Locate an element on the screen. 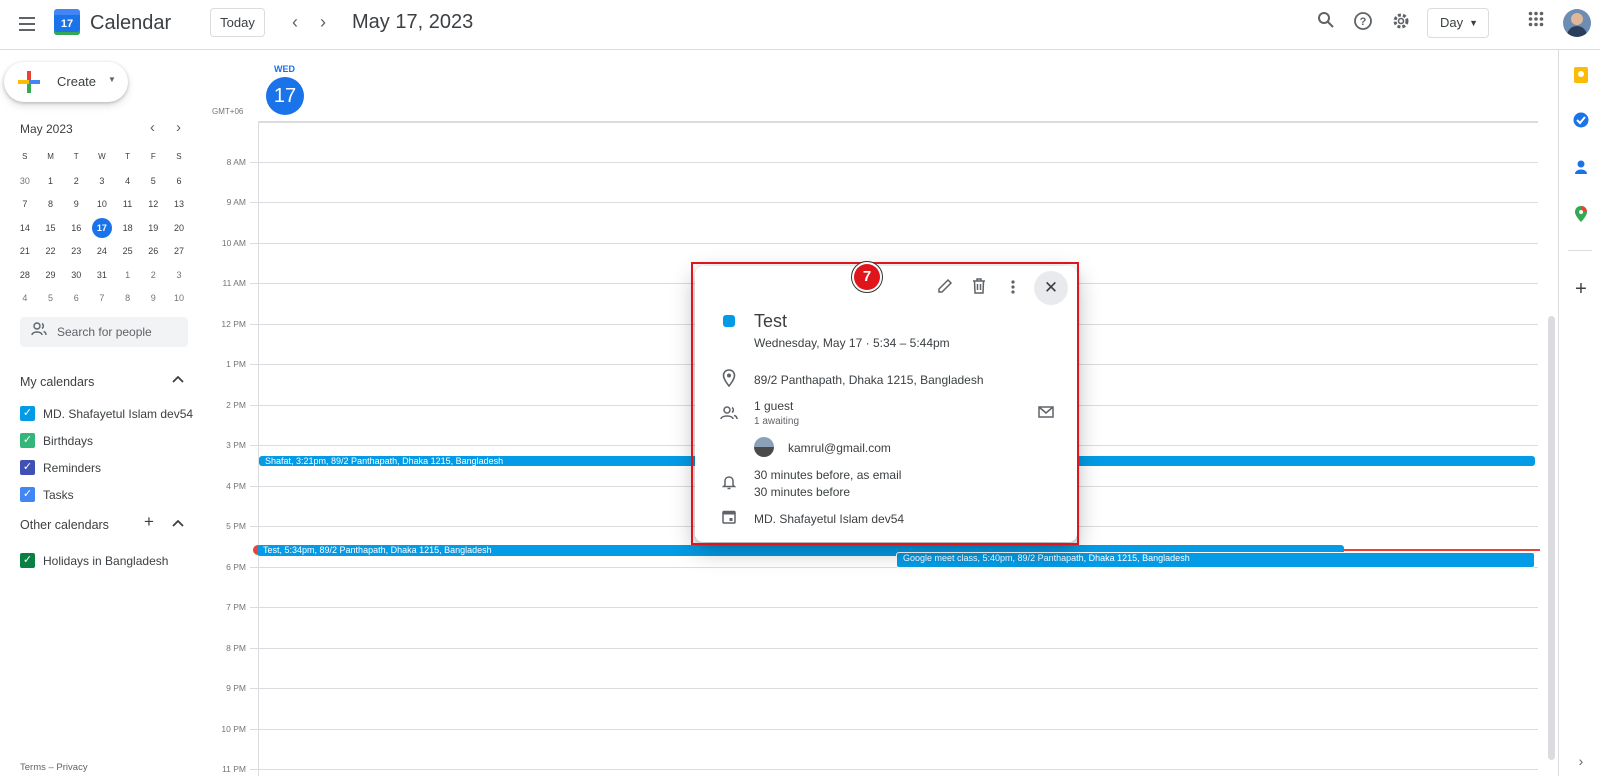 The image size is (1600, 776). main-menu-icon is located at coordinates (27, 24).